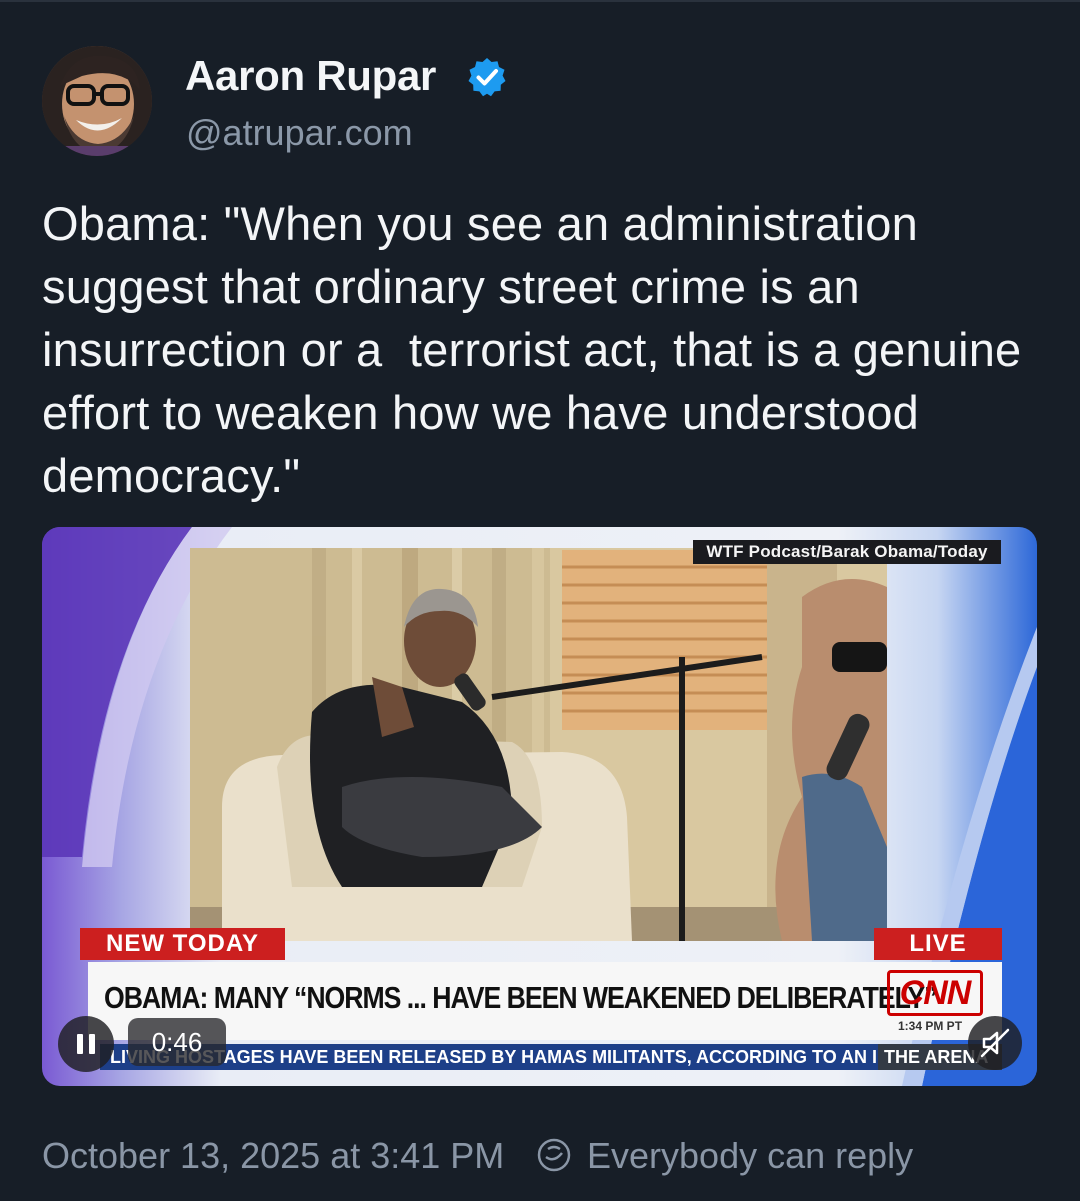 This screenshot has width=1080, height=1201. Describe the element at coordinates (273, 1156) in the screenshot. I see `post-timestamp: October 13, 2025 at 3:41 PM` at that location.